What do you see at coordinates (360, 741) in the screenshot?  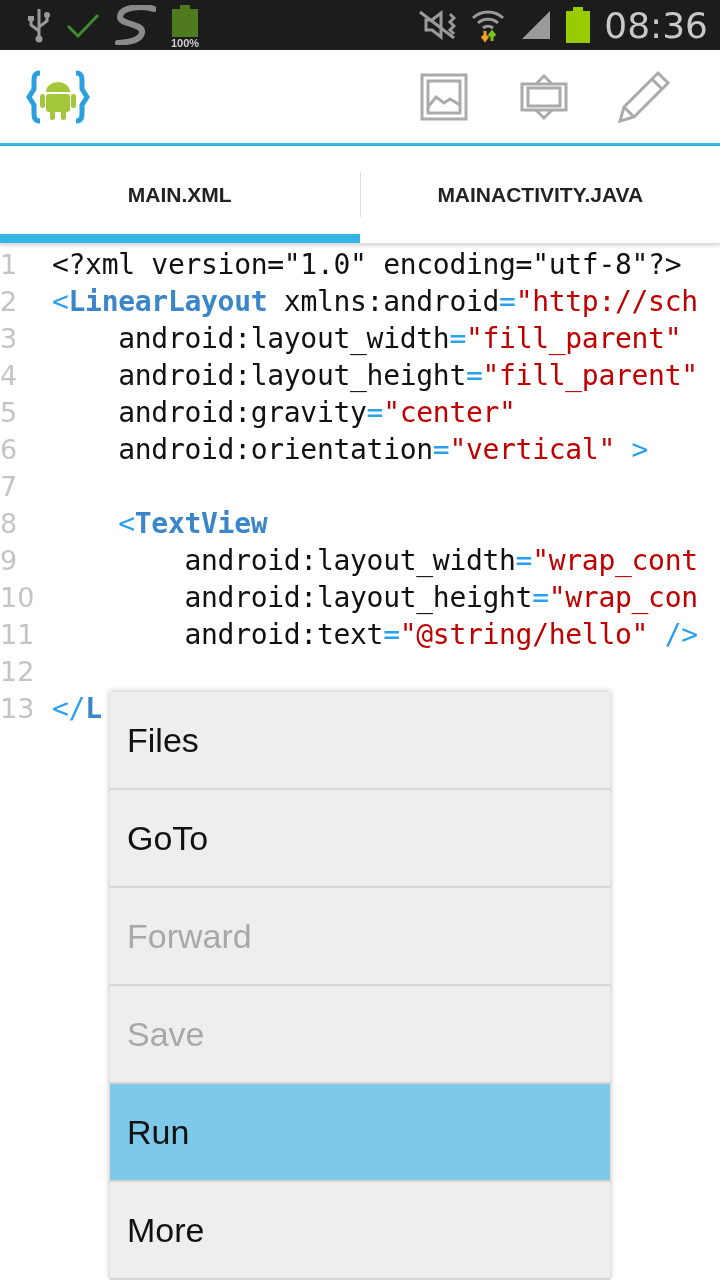 I see `menu-item: Files` at bounding box center [360, 741].